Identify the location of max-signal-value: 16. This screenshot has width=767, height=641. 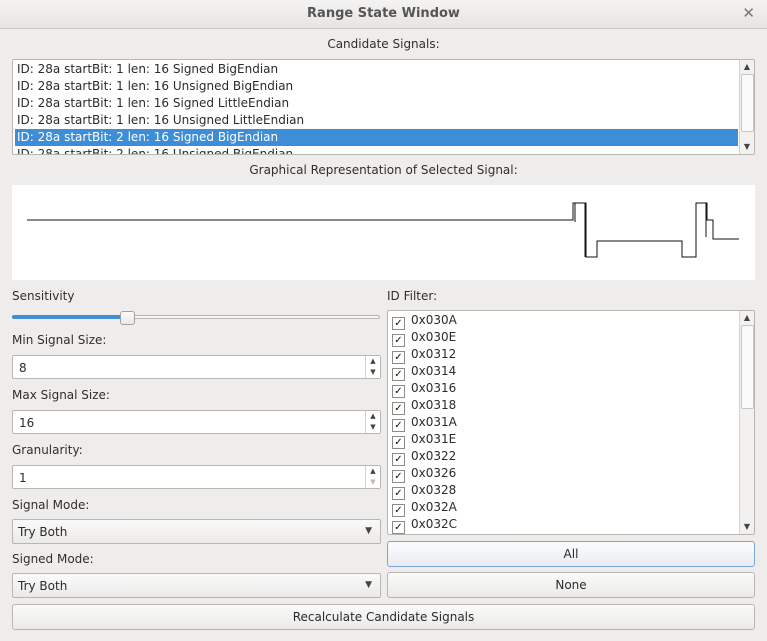
(26, 423).